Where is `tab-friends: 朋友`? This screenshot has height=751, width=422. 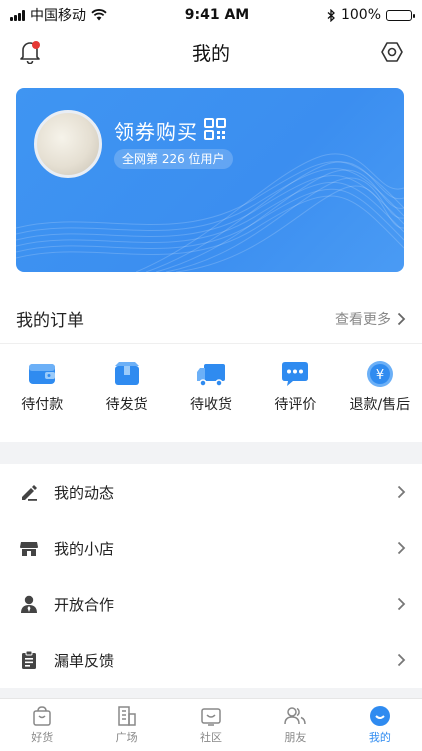 tab-friends: 朋友 is located at coordinates (295, 725).